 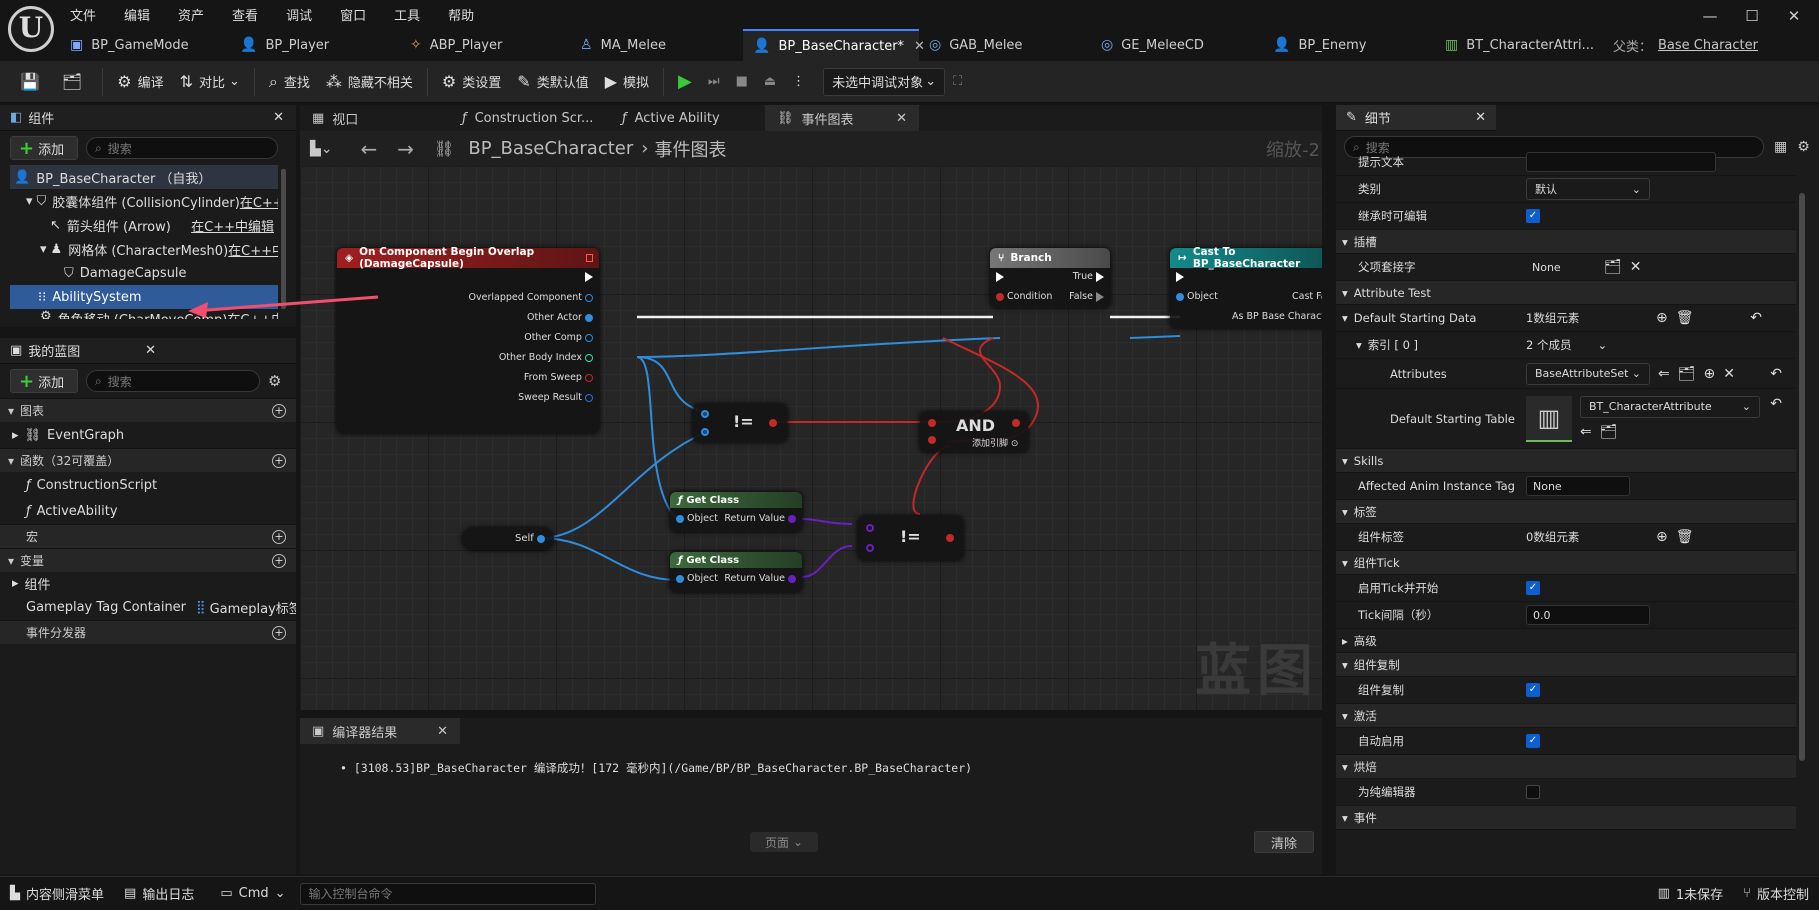 What do you see at coordinates (1376, 664) in the screenshot?
I see `section-label: 组件复制` at bounding box center [1376, 664].